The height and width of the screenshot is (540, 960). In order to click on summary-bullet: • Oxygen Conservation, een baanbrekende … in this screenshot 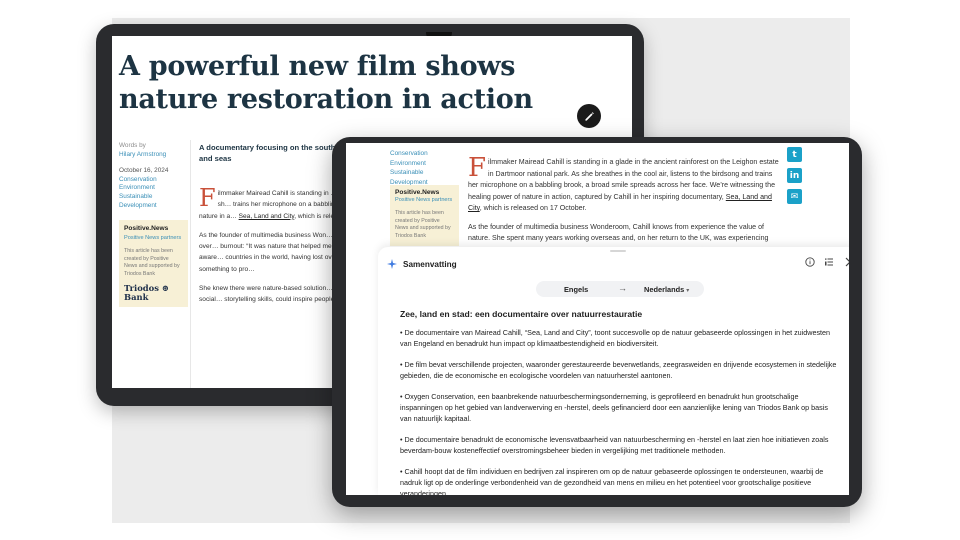, I will do `click(614, 407)`.